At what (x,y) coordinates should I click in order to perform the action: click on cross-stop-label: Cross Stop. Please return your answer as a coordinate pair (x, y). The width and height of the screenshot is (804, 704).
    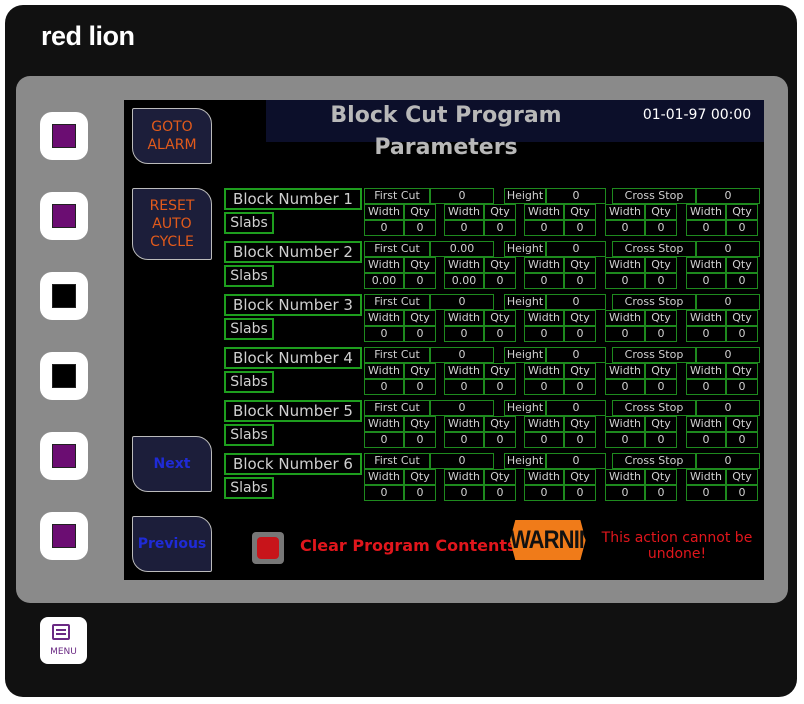
    Looking at the image, I should click on (654, 355).